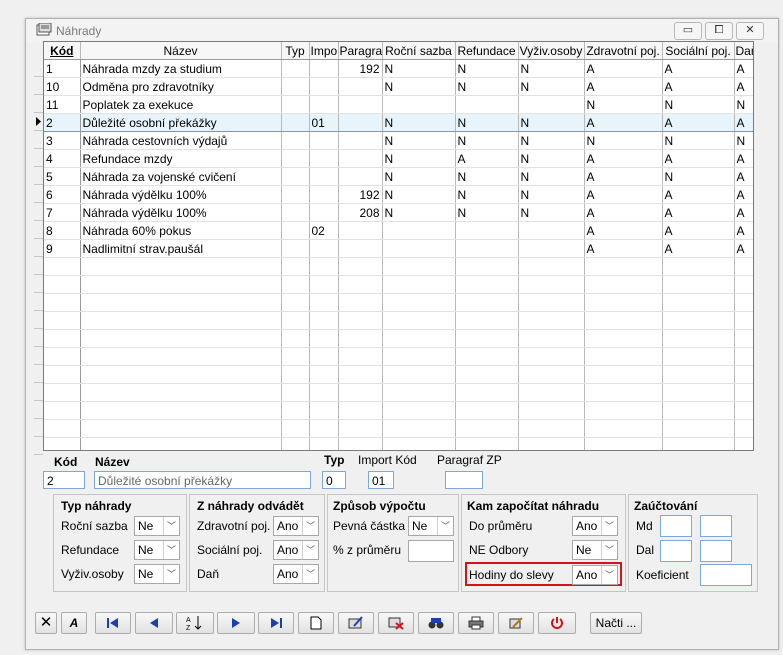 The width and height of the screenshot is (783, 655). I want to click on column-header: Paragra, so click(360, 51).